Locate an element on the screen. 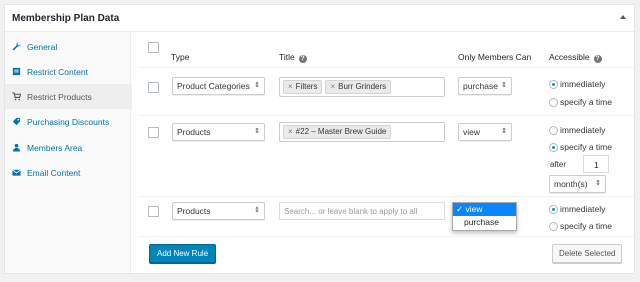 The width and height of the screenshot is (640, 282). title-tag-input: × Filters × Burr Grinders is located at coordinates (362, 87).